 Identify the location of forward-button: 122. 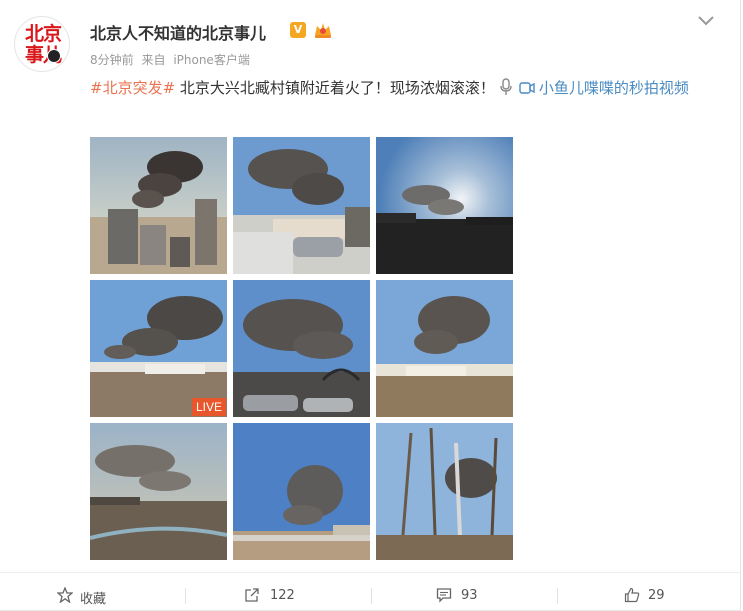
(278, 592).